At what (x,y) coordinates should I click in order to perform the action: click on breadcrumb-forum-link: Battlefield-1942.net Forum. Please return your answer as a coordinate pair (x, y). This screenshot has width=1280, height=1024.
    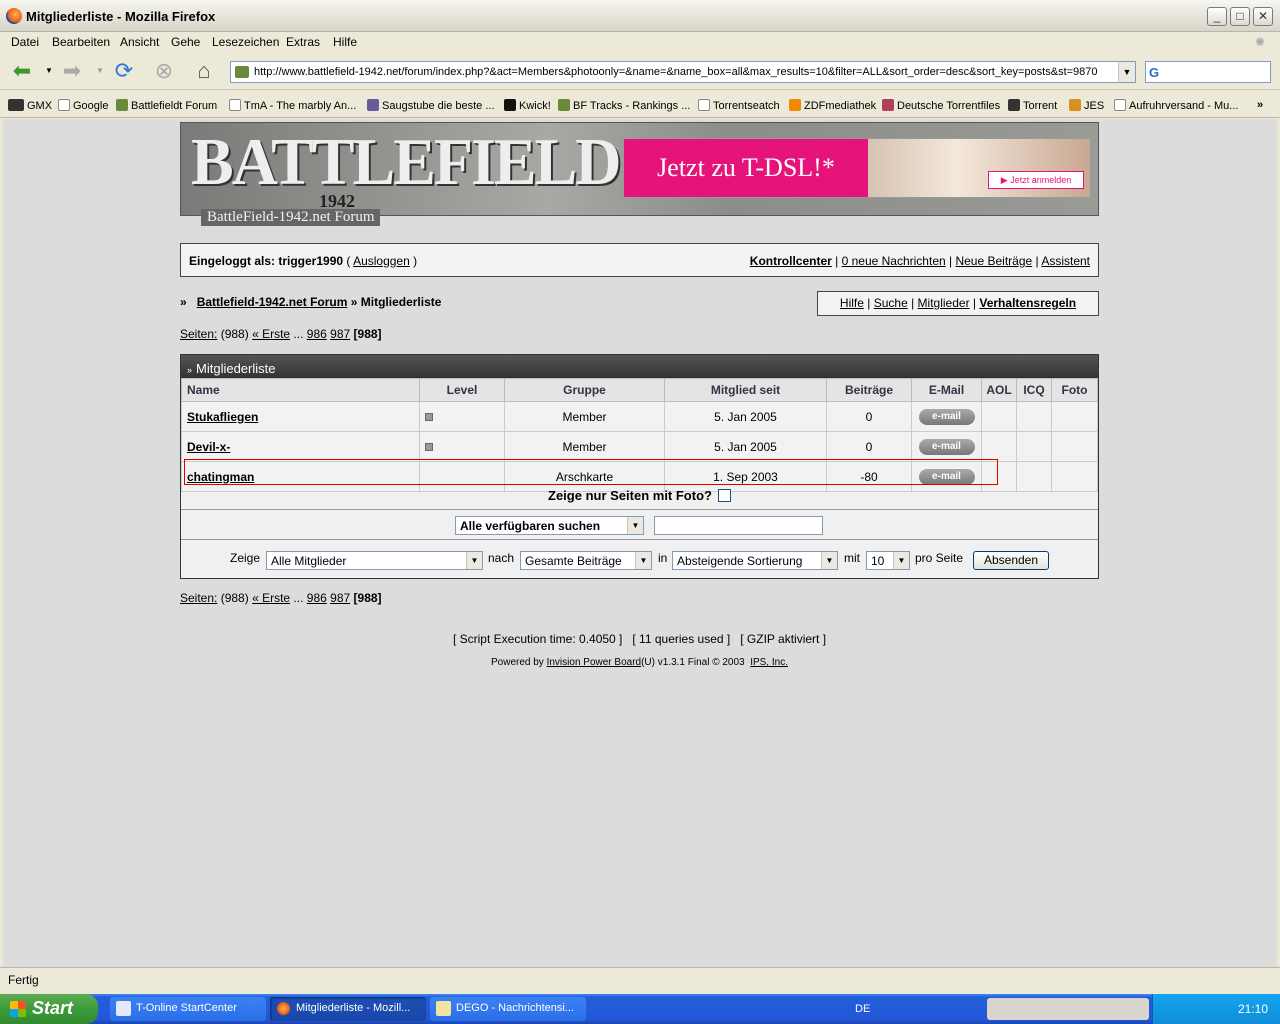
    Looking at the image, I should click on (272, 302).